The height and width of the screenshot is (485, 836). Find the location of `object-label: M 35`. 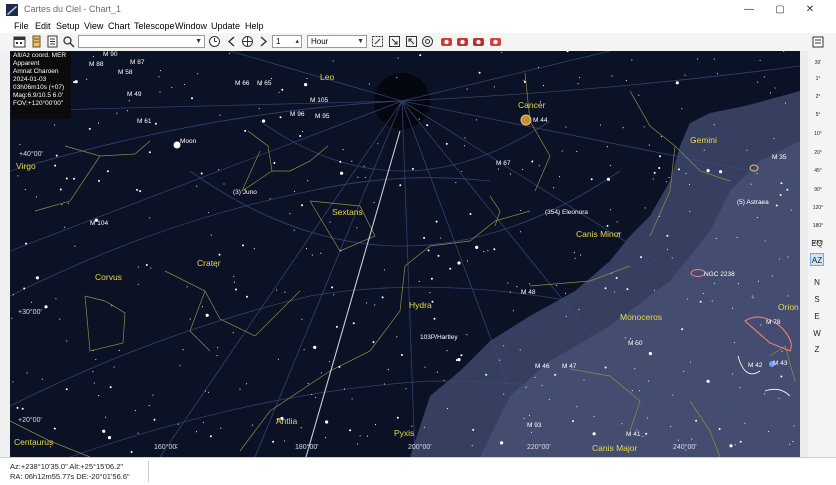

object-label: M 35 is located at coordinates (779, 157).